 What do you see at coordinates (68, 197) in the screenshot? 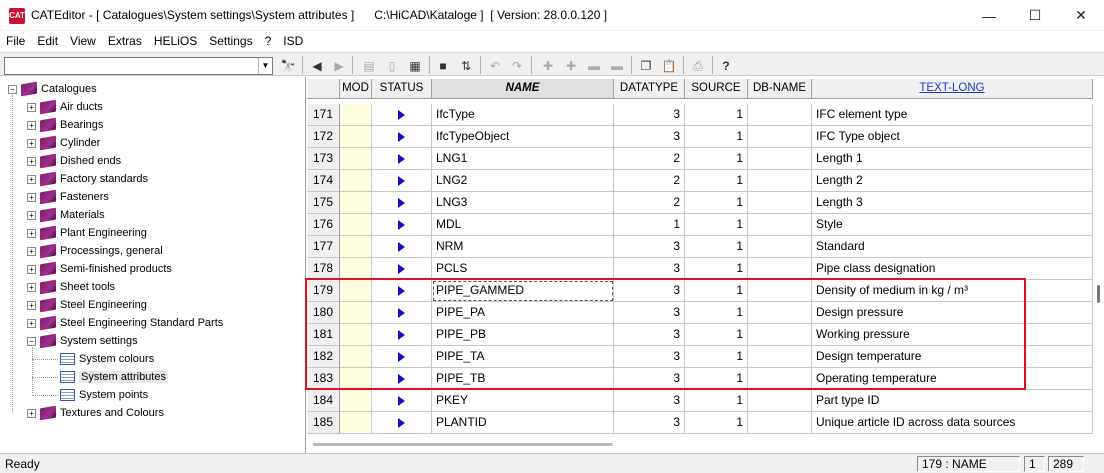
I see `tree-item: + Fasteners` at bounding box center [68, 197].